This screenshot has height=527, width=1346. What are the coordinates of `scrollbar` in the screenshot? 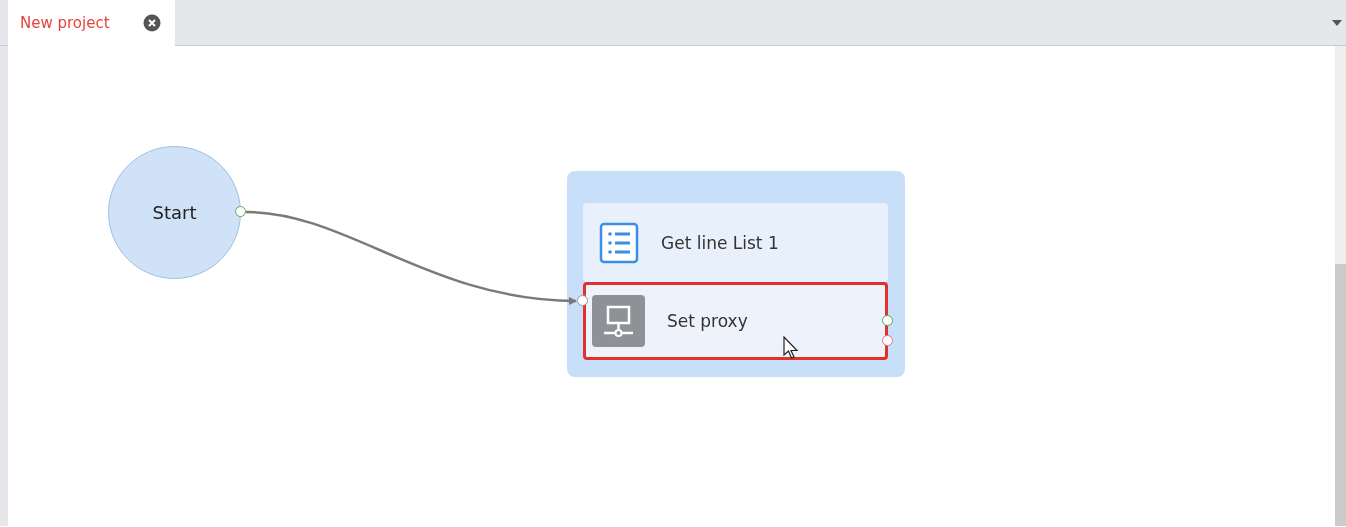 It's located at (1340, 286).